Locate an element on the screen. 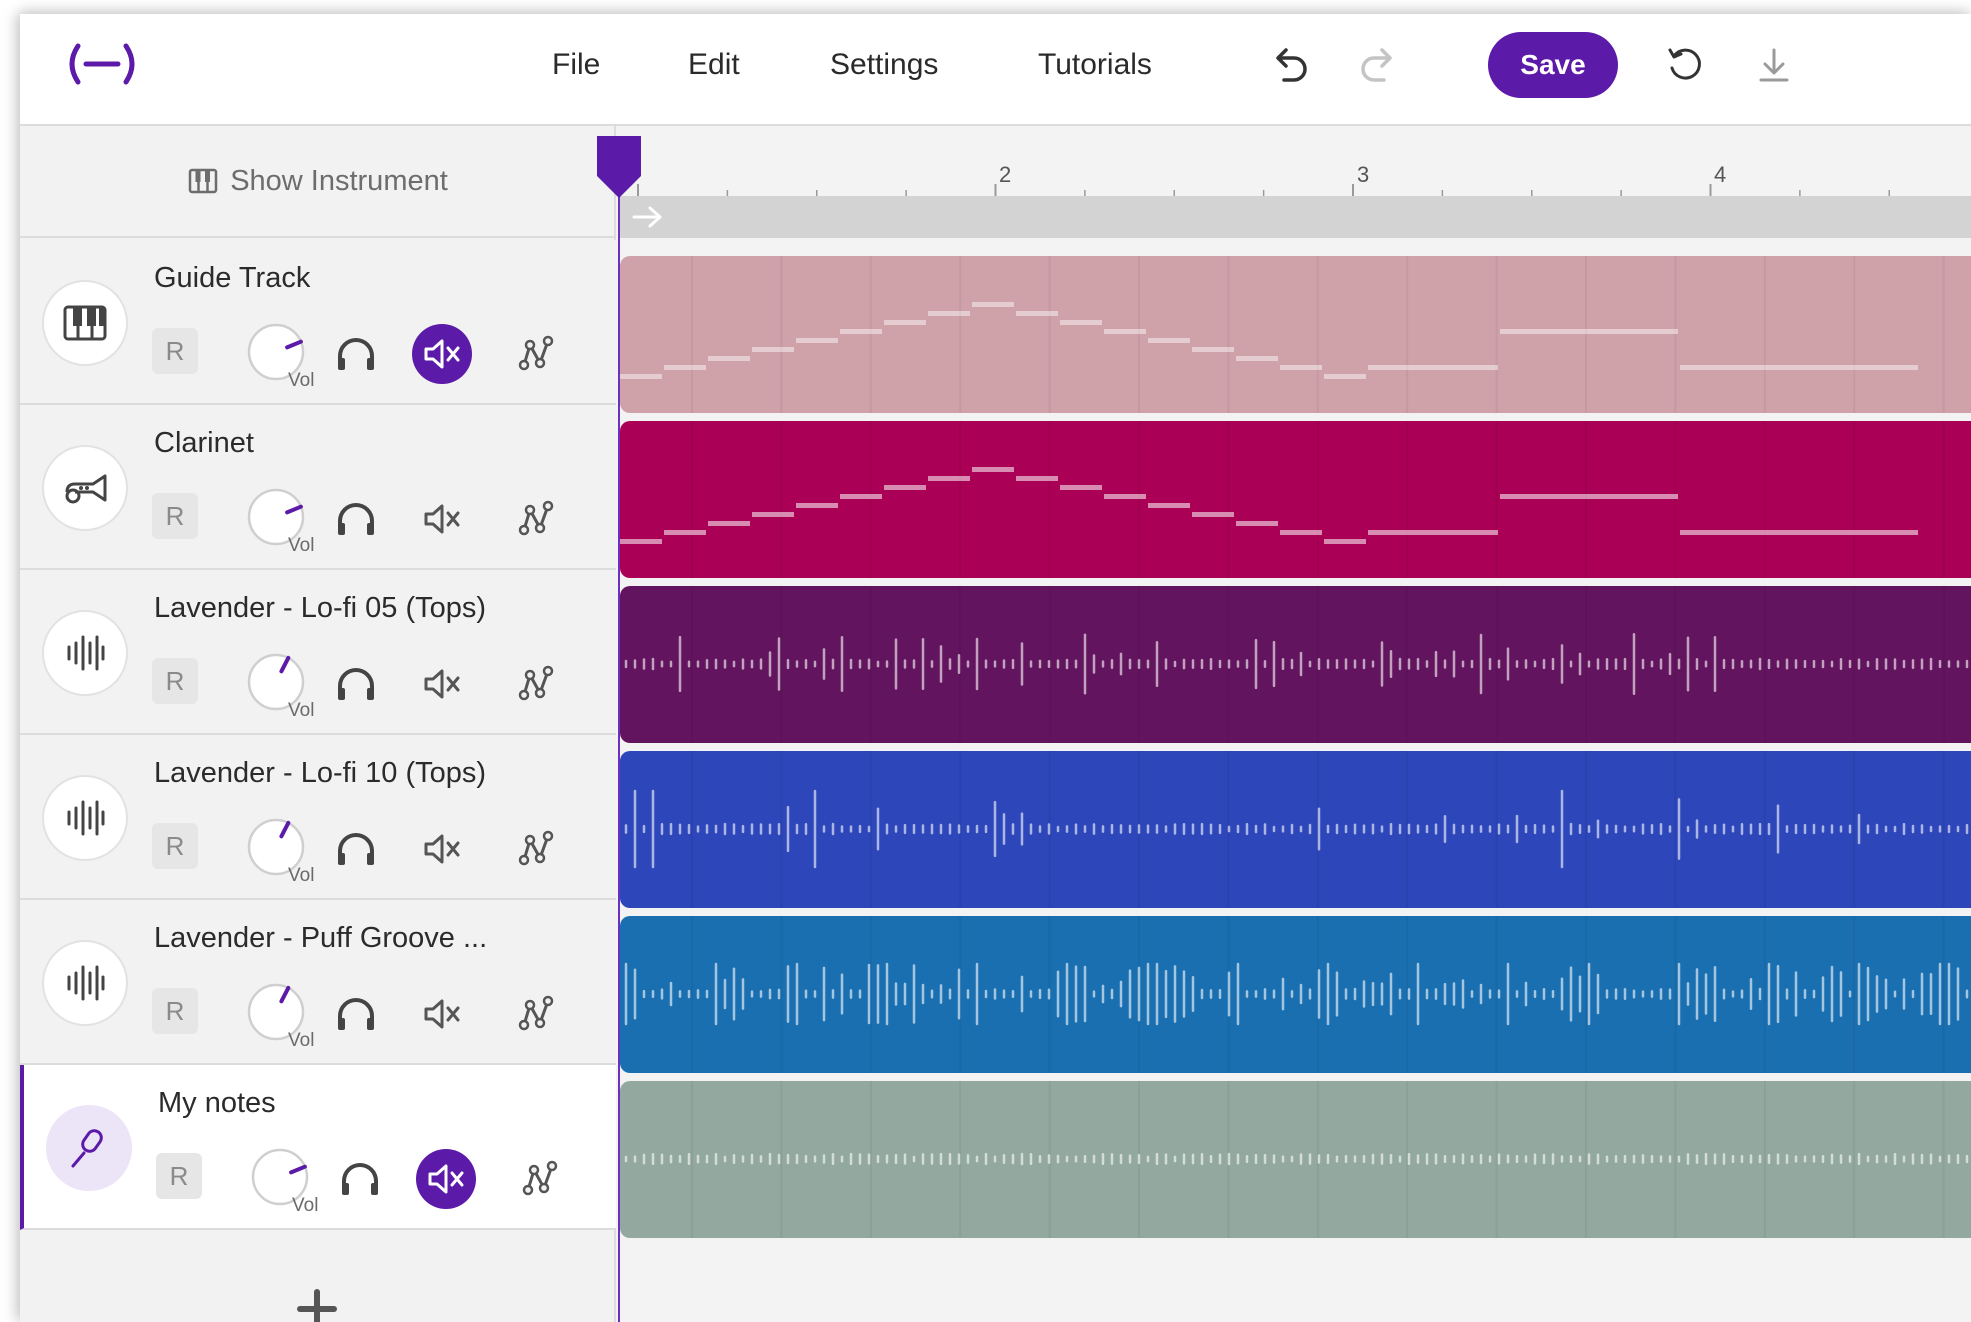 Image resolution: width=1971 pixels, height=1322 pixels. track-header: Lavender - Lo-fi 05 (Tops) R Vol is located at coordinates (318, 652).